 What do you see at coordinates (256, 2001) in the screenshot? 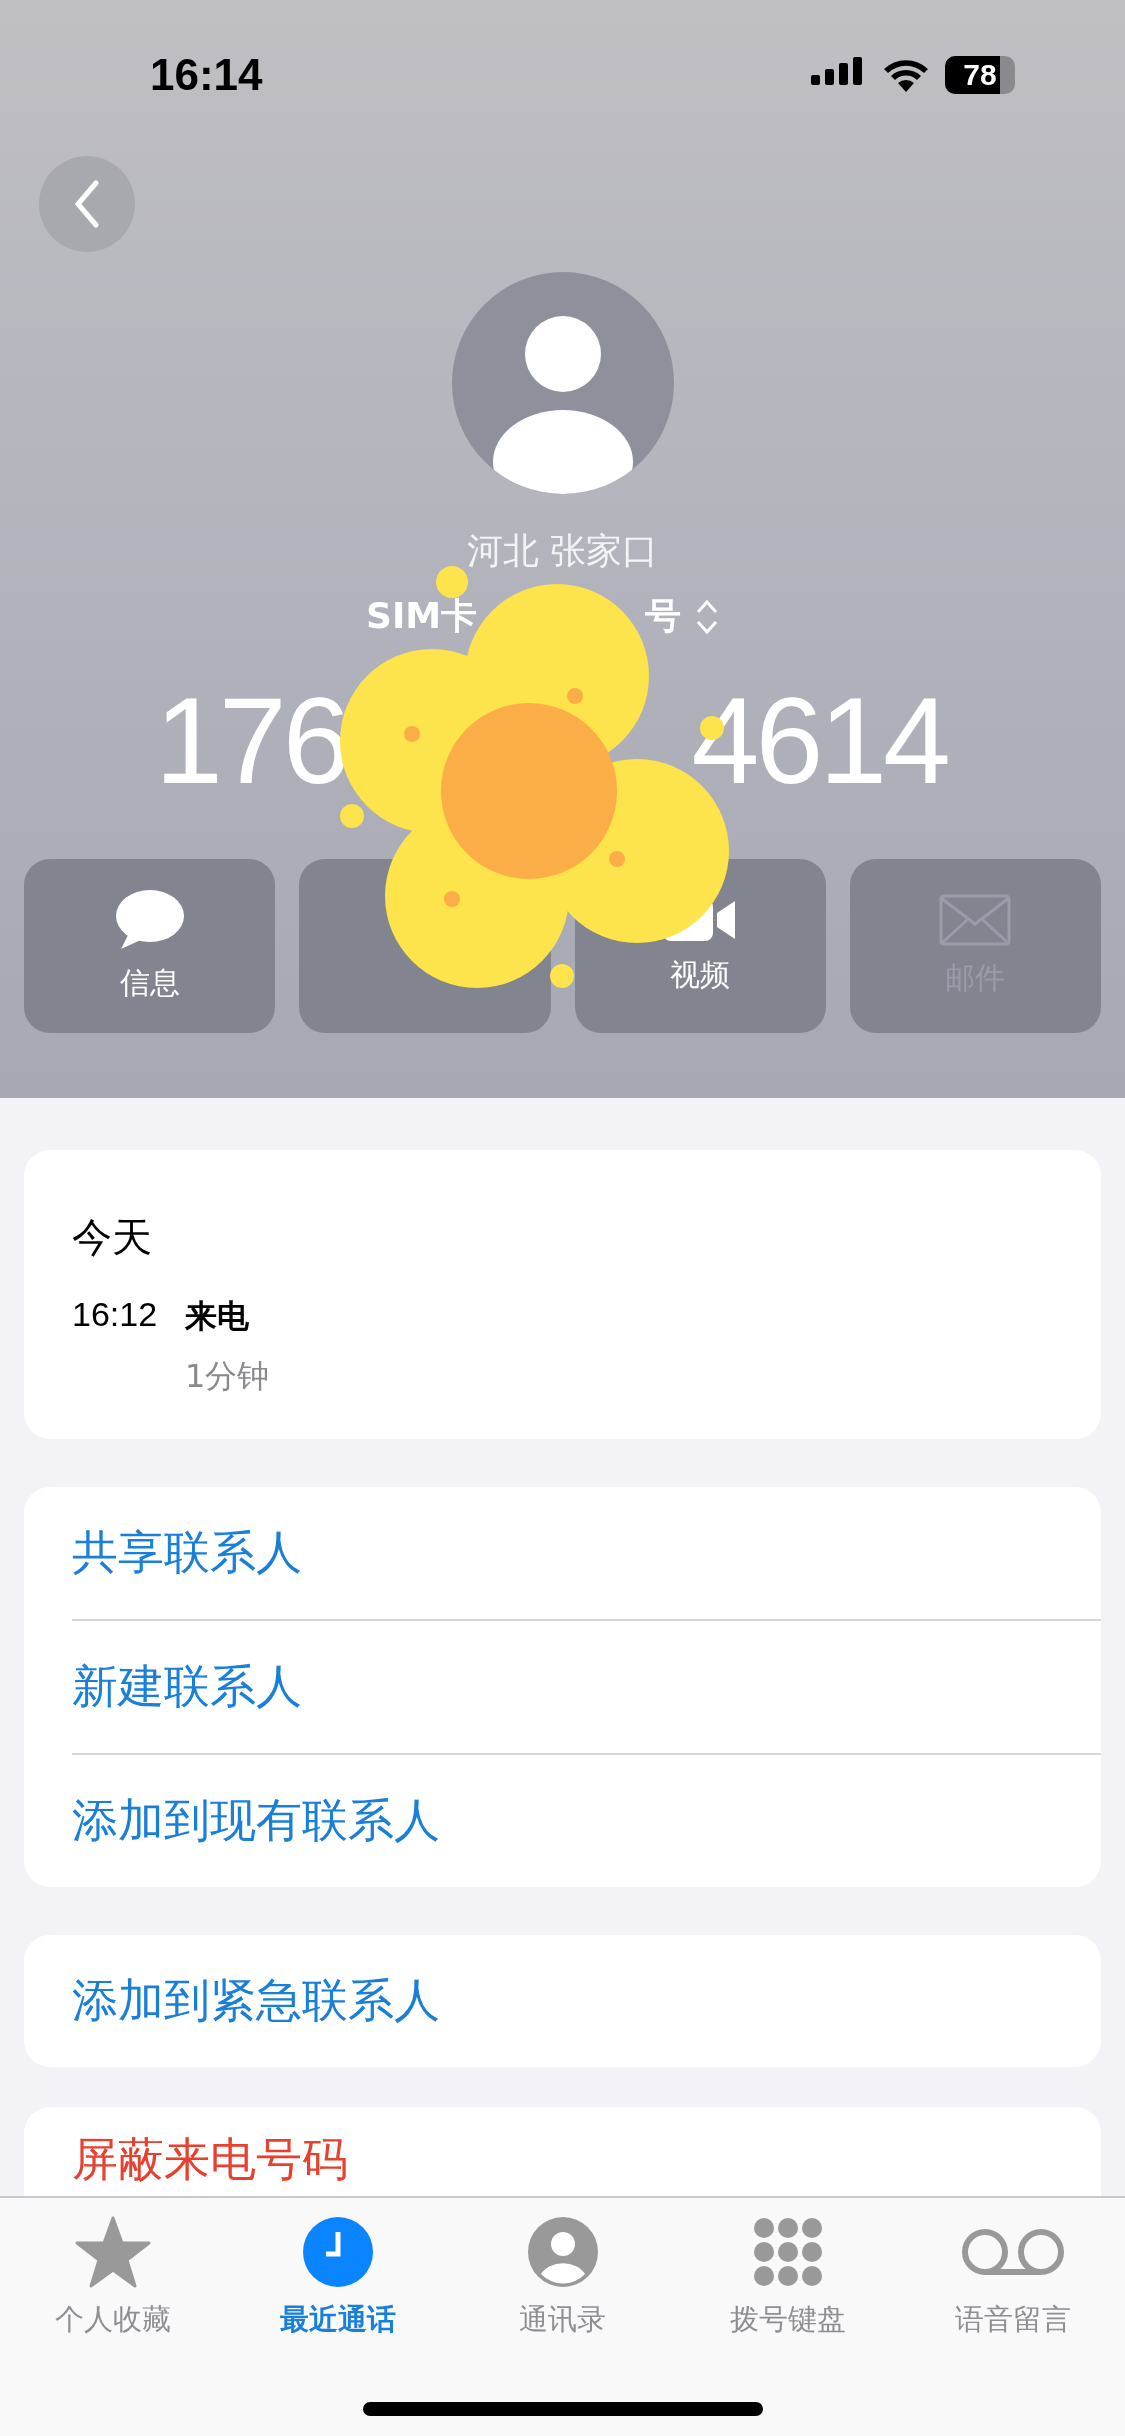
I see `menu-link: 添加到紧急联系人` at bounding box center [256, 2001].